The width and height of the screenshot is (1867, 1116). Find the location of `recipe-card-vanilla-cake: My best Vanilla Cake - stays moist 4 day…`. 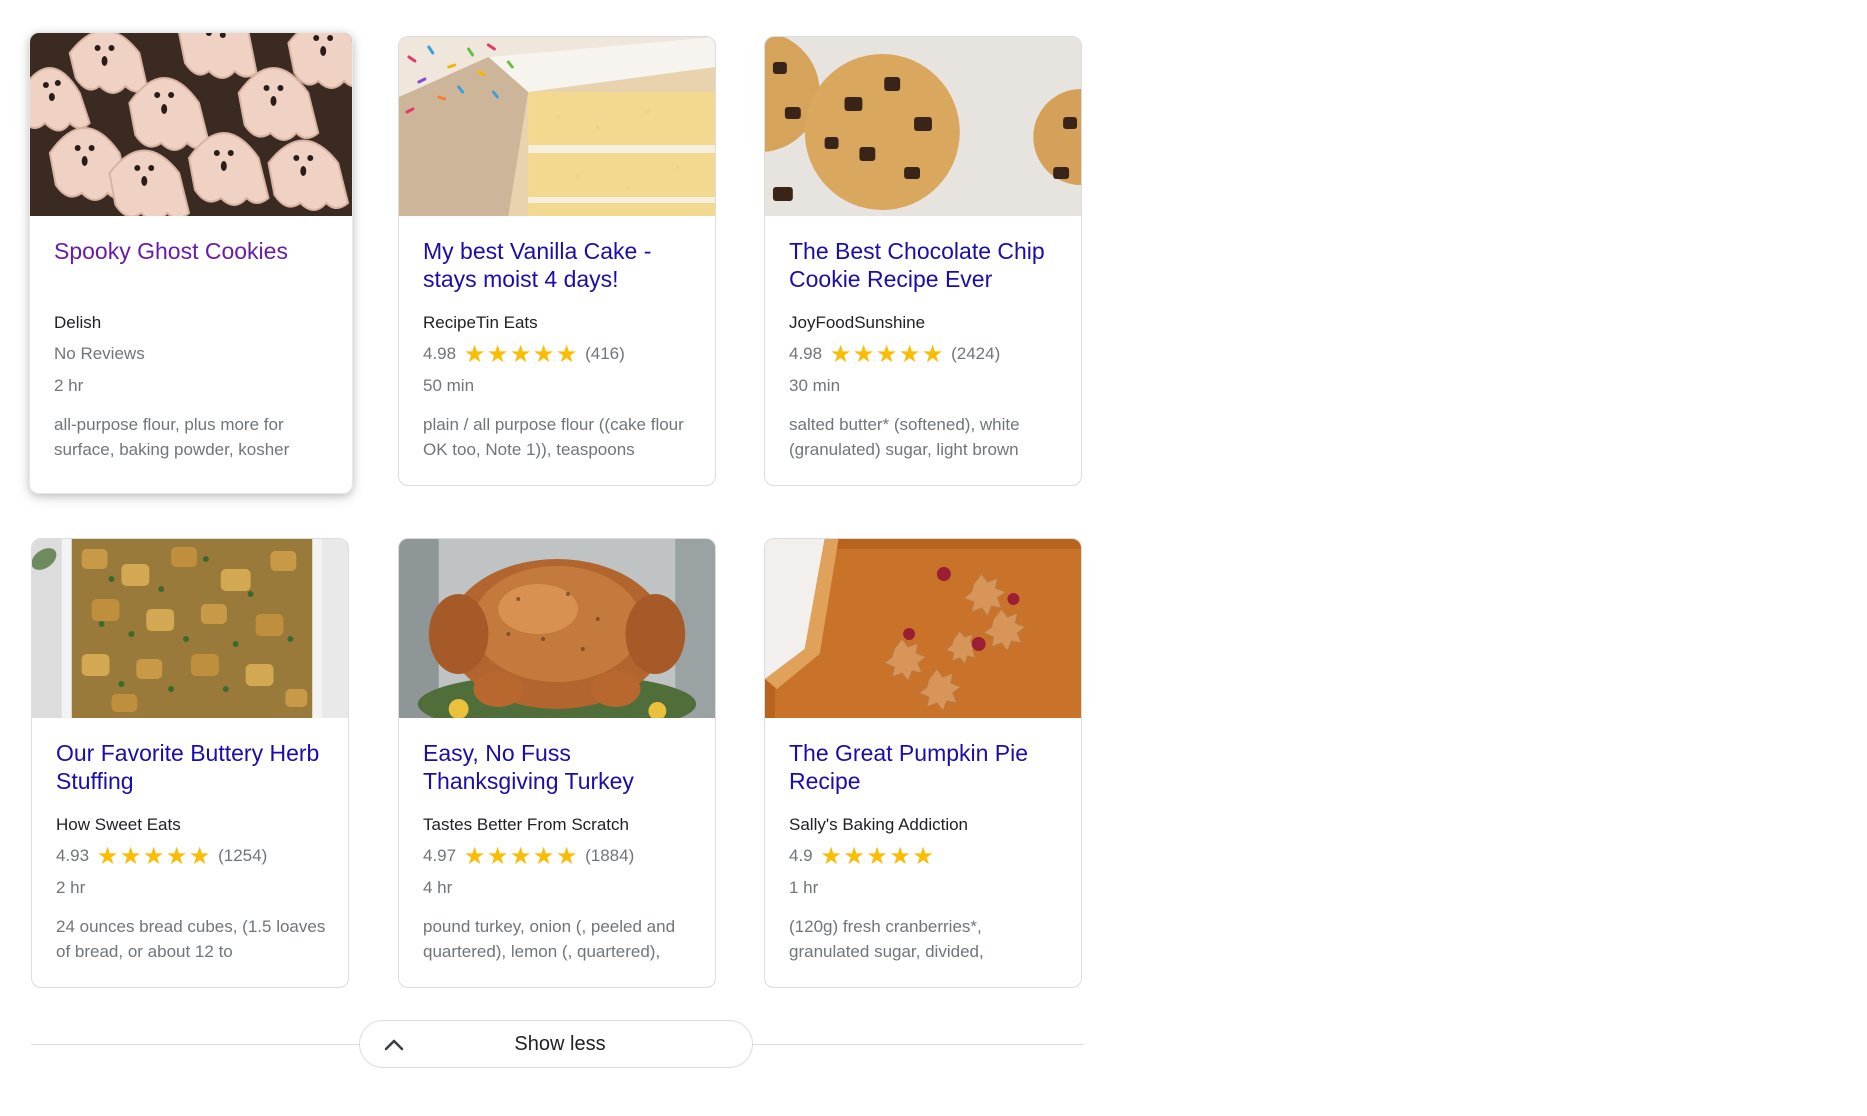

recipe-card-vanilla-cake: My best Vanilla Cake - stays moist 4 day… is located at coordinates (557, 261).